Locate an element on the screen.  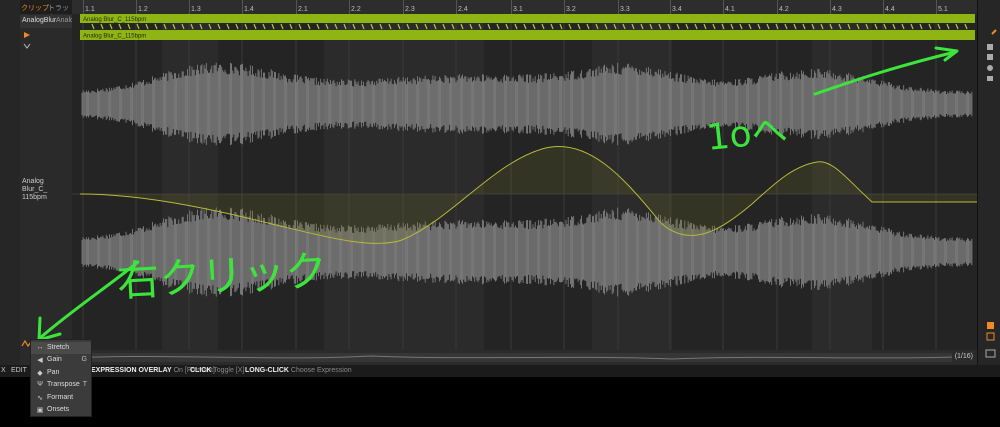
pan-icon: ◆ is located at coordinates (40, 373).